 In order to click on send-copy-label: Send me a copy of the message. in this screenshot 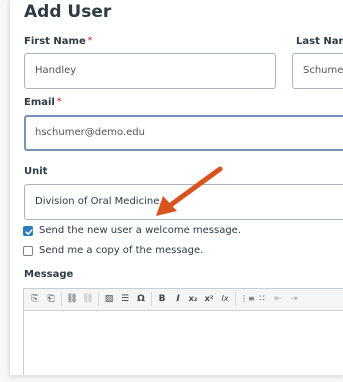, I will do `click(121, 250)`.